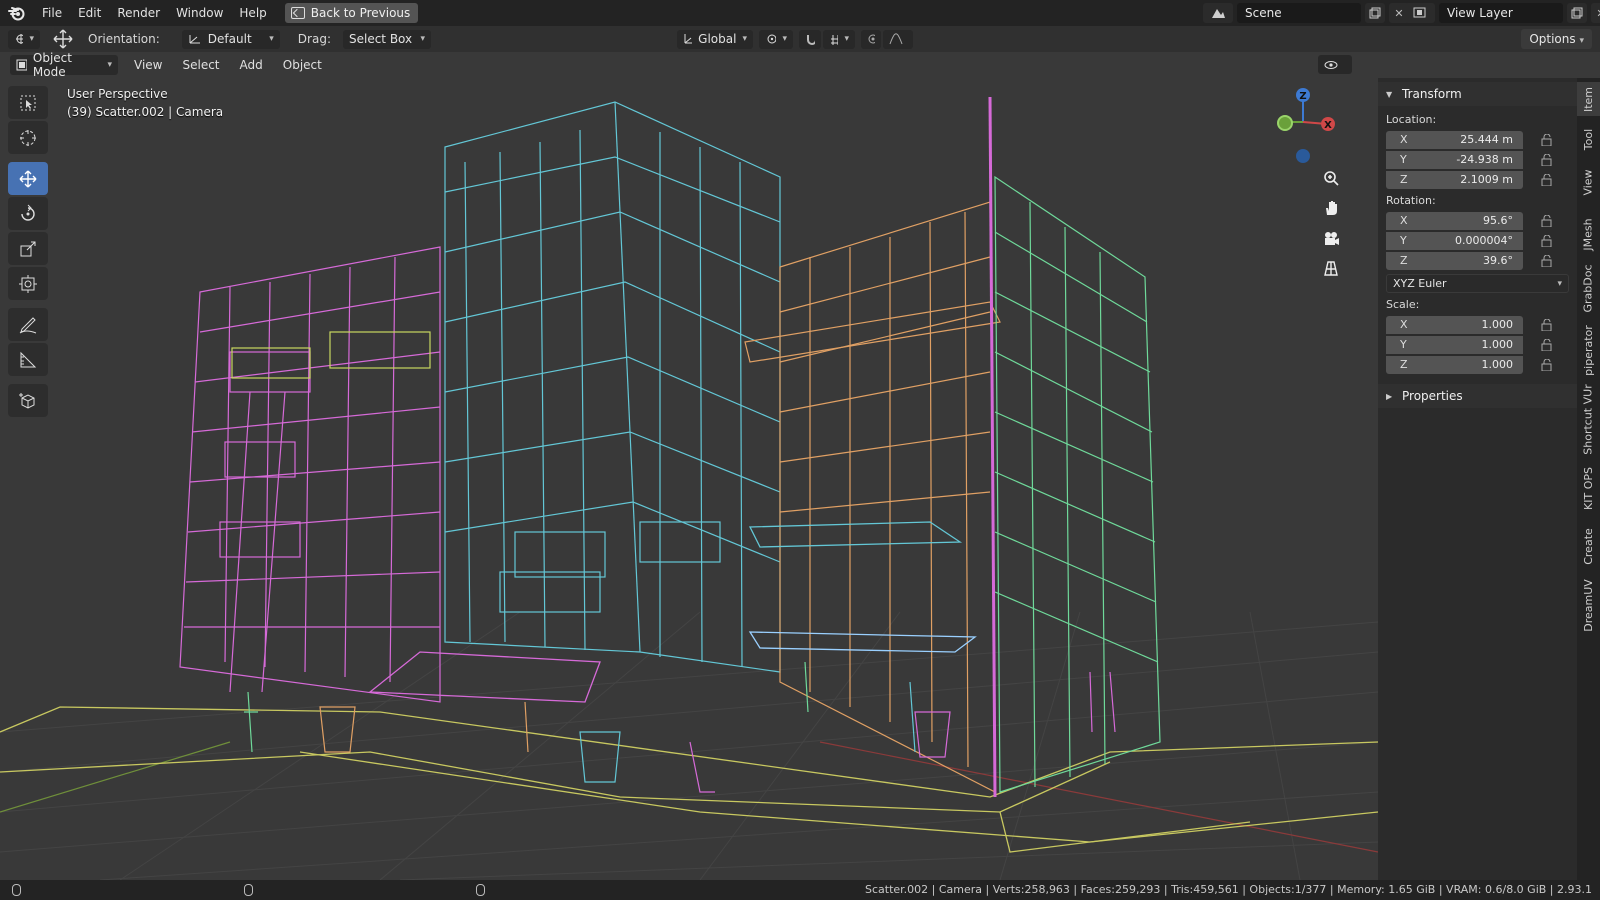  What do you see at coordinates (28, 137) in the screenshot?
I see `cursor-tool` at bounding box center [28, 137].